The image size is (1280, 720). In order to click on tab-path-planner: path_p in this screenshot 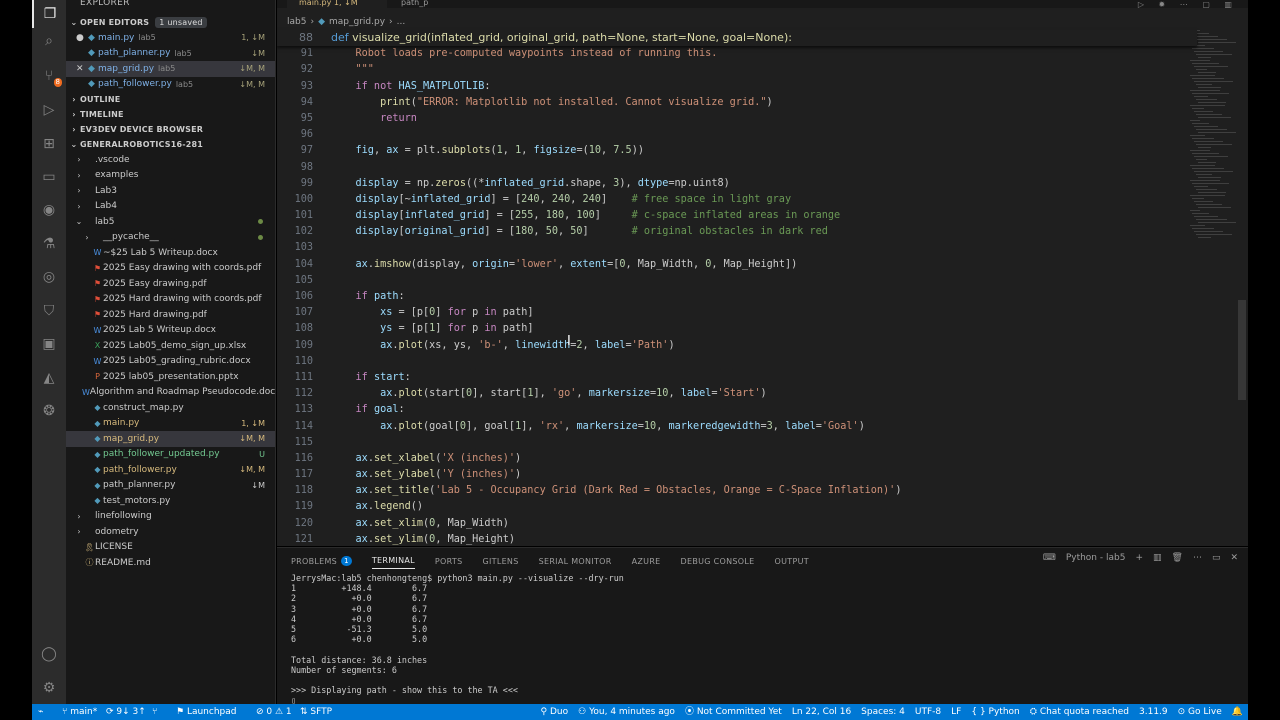, I will do `click(414, 4)`.